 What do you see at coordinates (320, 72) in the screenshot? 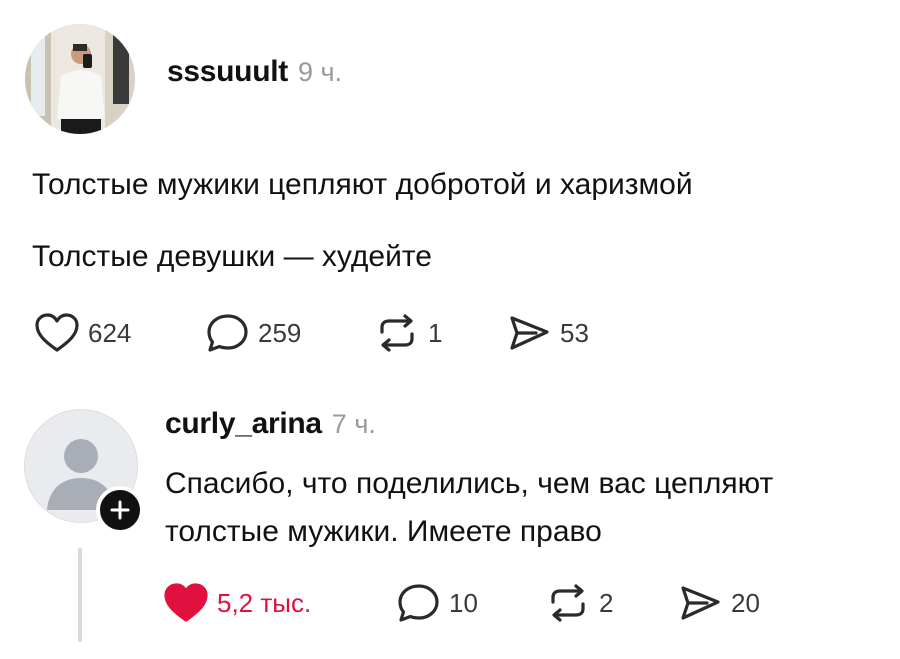
I see `post-timestamp: 9 ч.` at bounding box center [320, 72].